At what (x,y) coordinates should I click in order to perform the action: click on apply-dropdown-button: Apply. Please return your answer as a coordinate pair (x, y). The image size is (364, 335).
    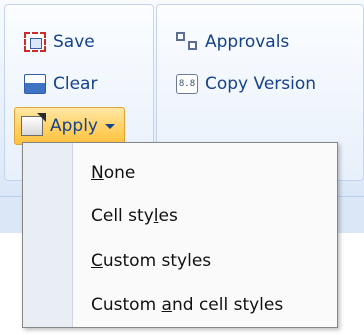
    Looking at the image, I should click on (69, 126).